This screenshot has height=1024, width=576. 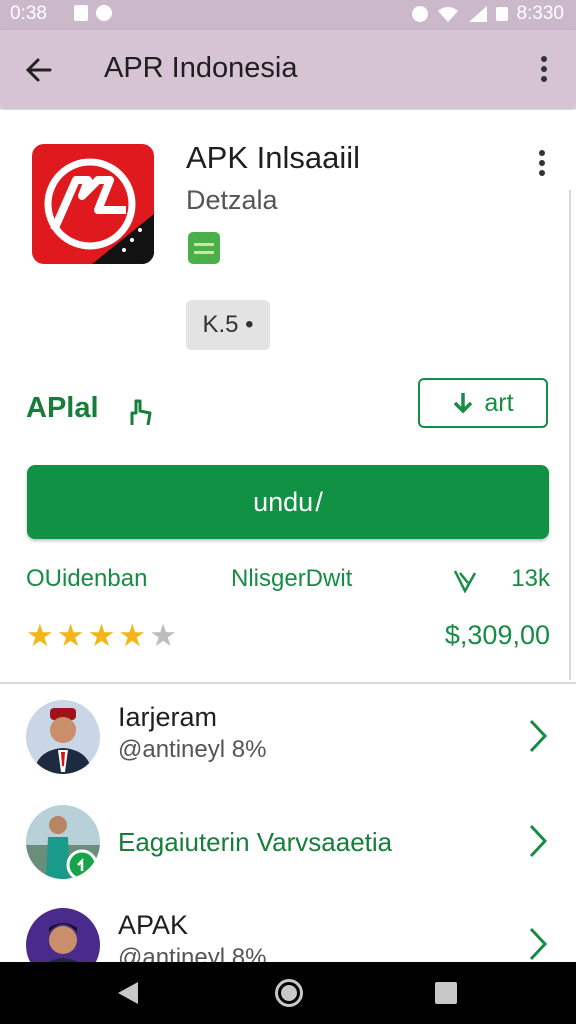 I want to click on size-label: 13k, so click(x=530, y=578).